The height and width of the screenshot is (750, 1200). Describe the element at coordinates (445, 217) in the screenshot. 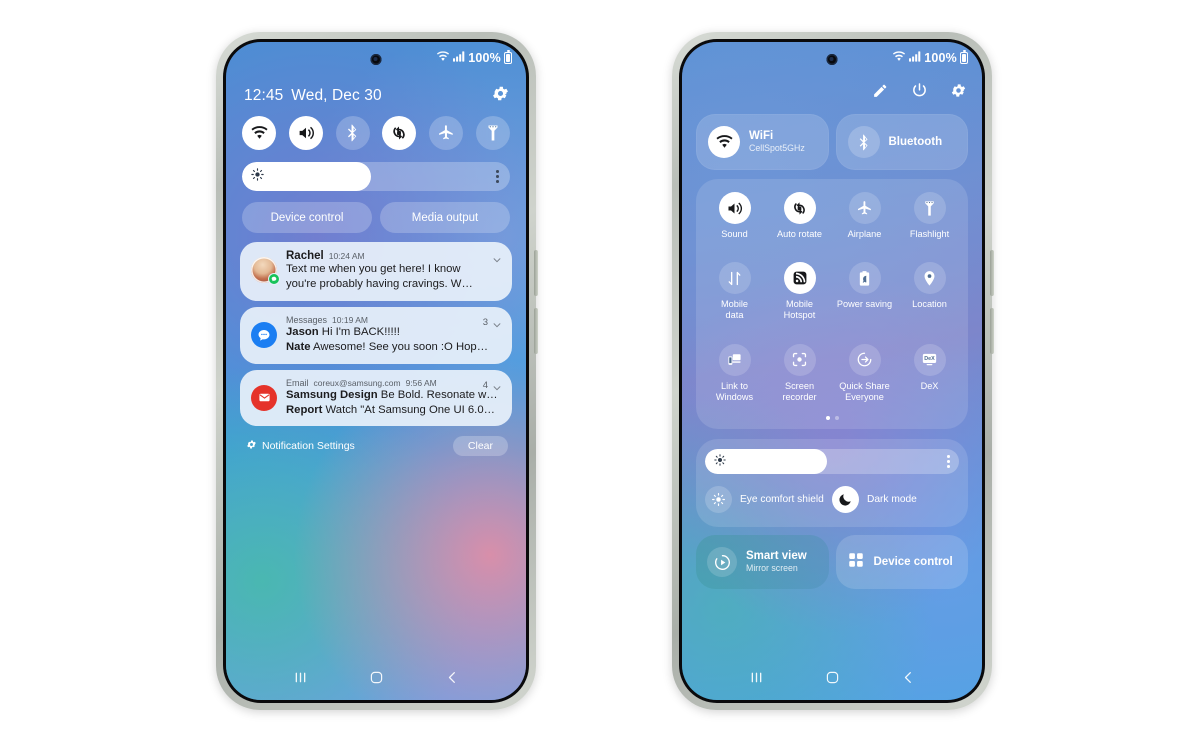

I see `media-output-pill: Media output` at that location.